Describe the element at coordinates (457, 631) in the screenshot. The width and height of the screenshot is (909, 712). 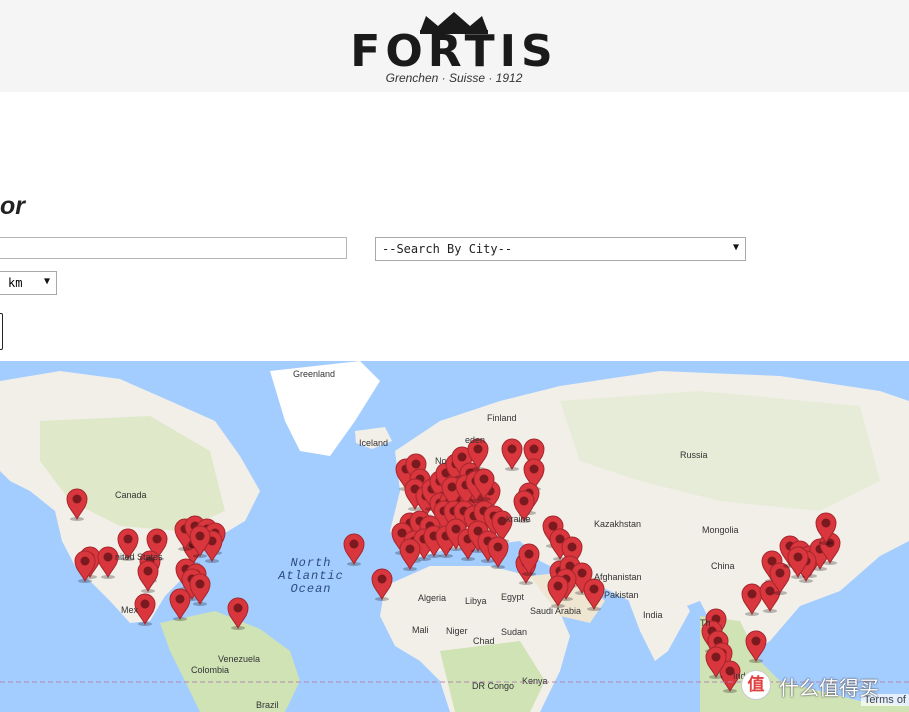
I see `map-label-niger: Niger` at that location.